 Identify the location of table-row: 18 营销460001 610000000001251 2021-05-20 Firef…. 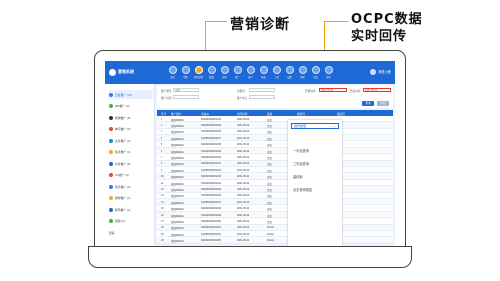
(275, 228).